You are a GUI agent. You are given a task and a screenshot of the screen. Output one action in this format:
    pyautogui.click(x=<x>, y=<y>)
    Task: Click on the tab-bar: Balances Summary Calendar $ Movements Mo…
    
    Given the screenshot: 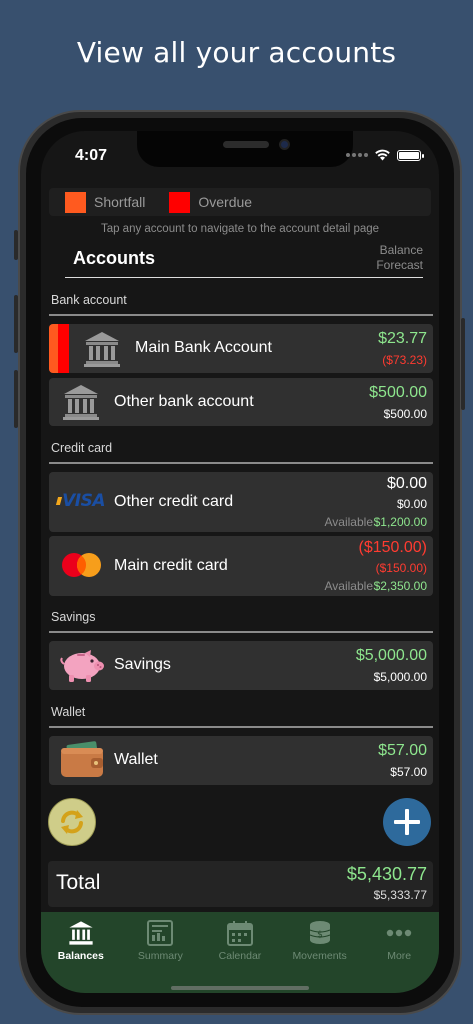 What is the action you would take?
    pyautogui.click(x=240, y=952)
    